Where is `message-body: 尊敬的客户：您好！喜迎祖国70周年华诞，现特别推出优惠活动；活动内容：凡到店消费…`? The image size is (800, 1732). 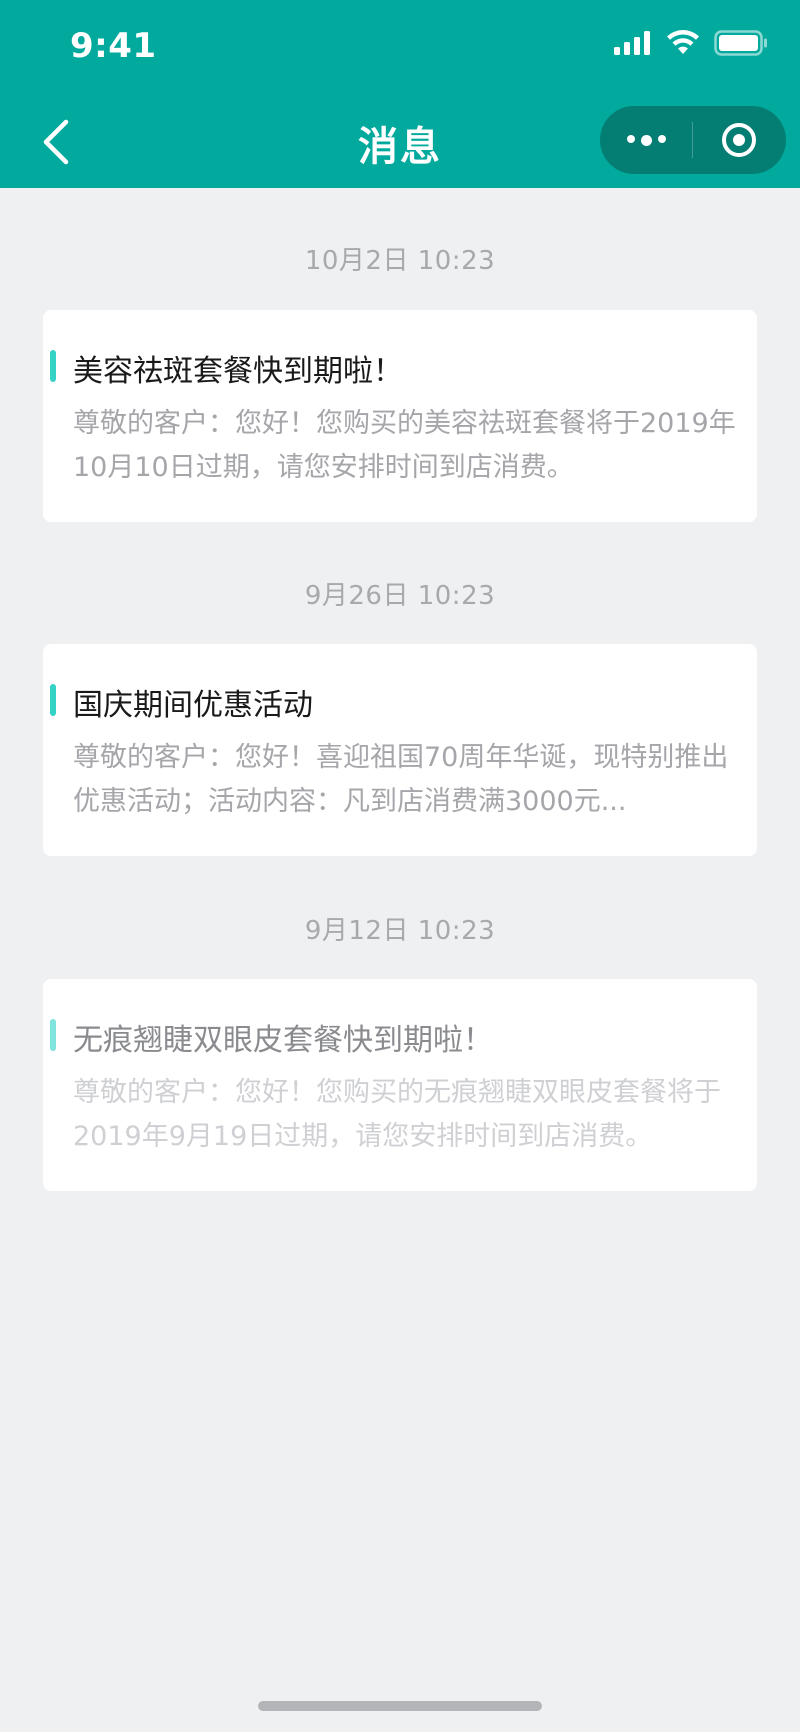 message-body: 尊敬的客户：您好！喜迎祖国70周年华诞，现特别推出优惠活动；活动内容：凡到店消费… is located at coordinates (401, 779).